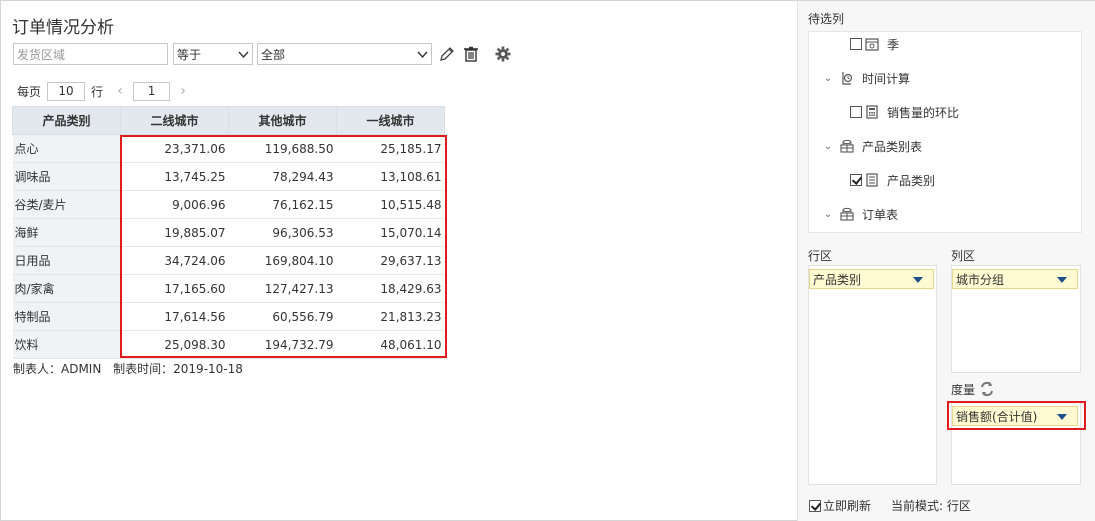  What do you see at coordinates (872, 112) in the screenshot?
I see `calculator-icon` at bounding box center [872, 112].